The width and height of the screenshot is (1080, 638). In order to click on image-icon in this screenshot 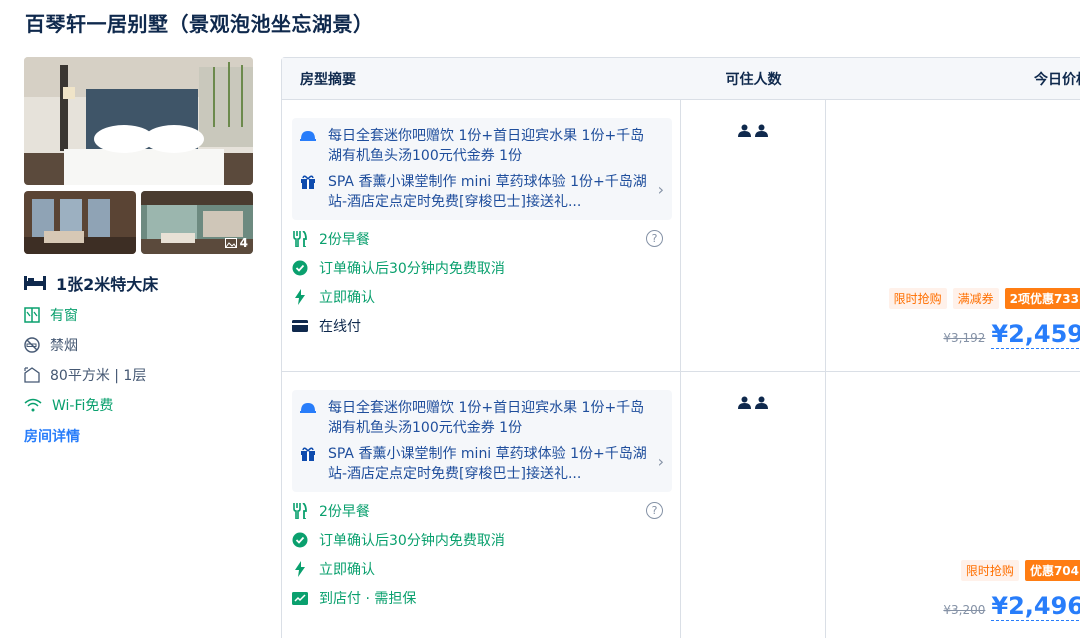, I will do `click(230, 243)`.